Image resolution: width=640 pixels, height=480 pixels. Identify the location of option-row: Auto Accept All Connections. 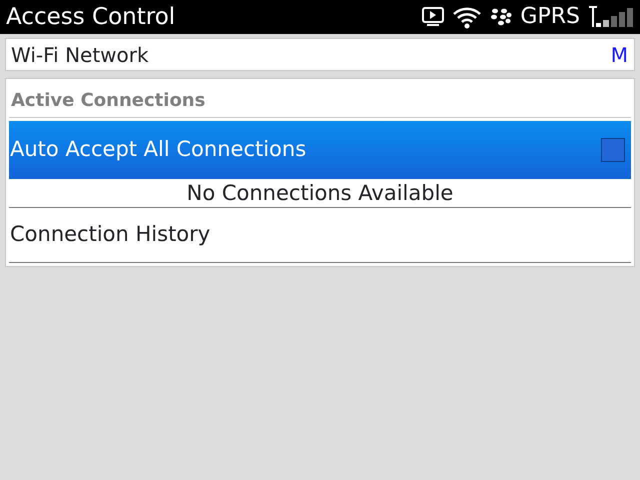
(320, 150).